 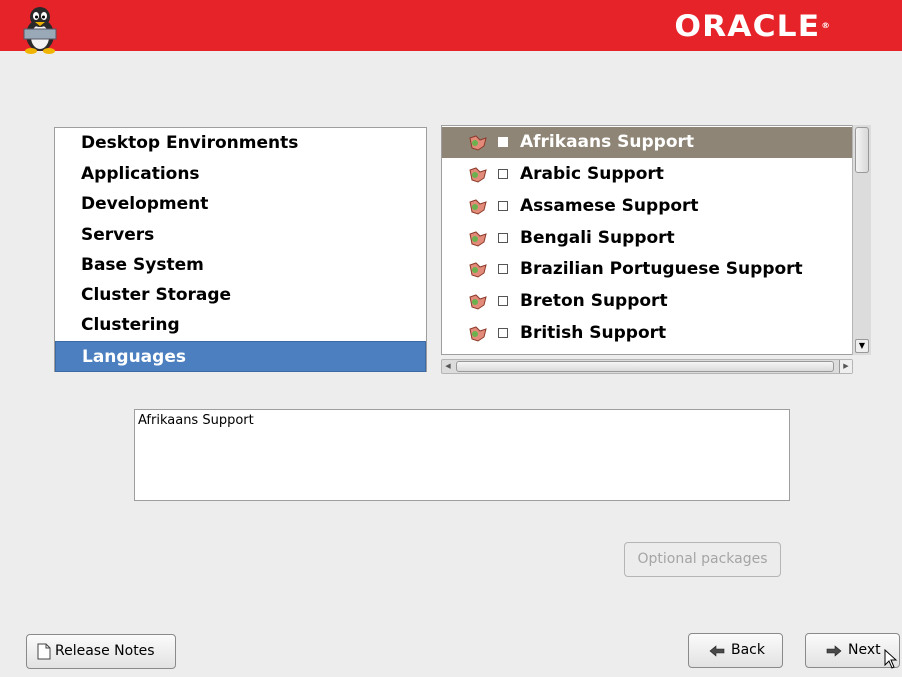 What do you see at coordinates (240, 143) in the screenshot?
I see `category-item-desktop-environments: Desktop Environments` at bounding box center [240, 143].